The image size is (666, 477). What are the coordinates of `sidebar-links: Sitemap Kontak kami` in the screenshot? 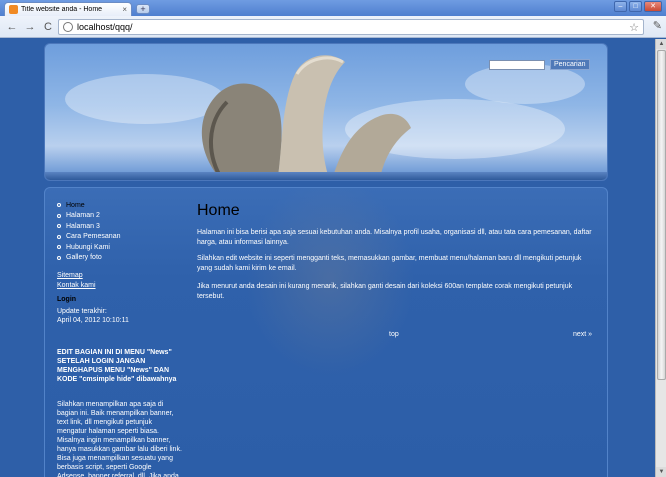 It's located at (76, 282).